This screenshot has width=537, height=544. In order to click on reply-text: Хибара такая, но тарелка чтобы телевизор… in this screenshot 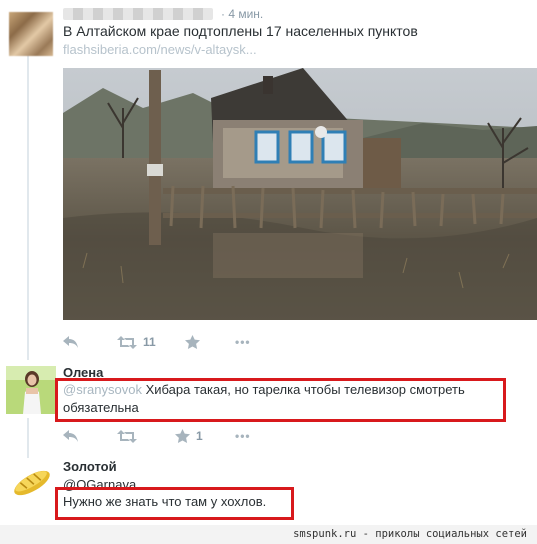, I will do `click(305, 389)`.